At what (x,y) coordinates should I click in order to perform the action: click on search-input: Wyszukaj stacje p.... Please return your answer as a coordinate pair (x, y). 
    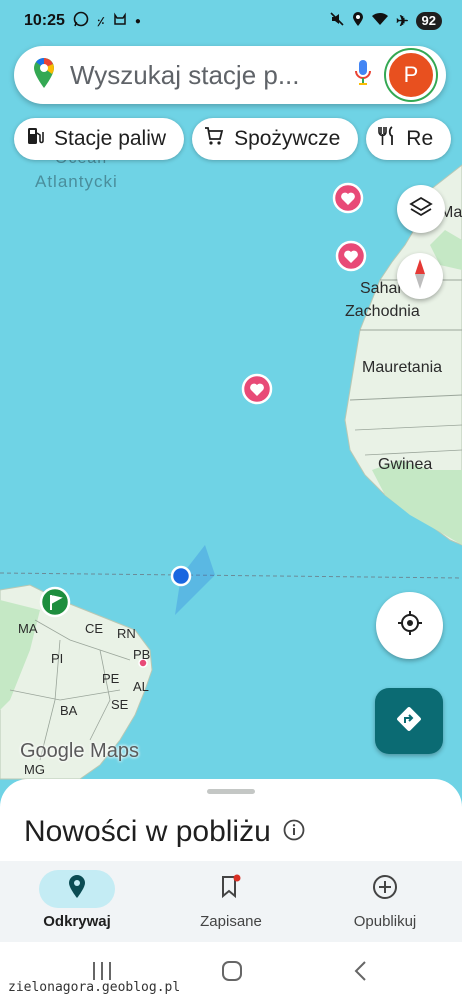
    Looking at the image, I should click on (212, 75).